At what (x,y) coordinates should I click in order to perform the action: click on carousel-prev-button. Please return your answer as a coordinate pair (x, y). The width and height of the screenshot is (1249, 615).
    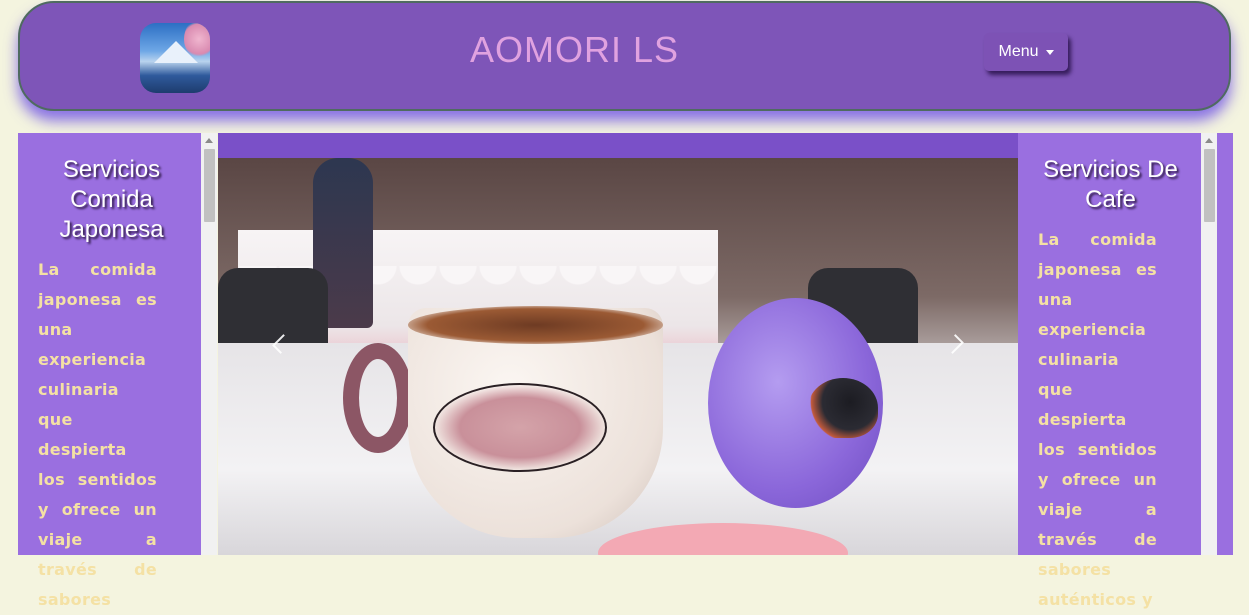
    Looking at the image, I should click on (280, 344).